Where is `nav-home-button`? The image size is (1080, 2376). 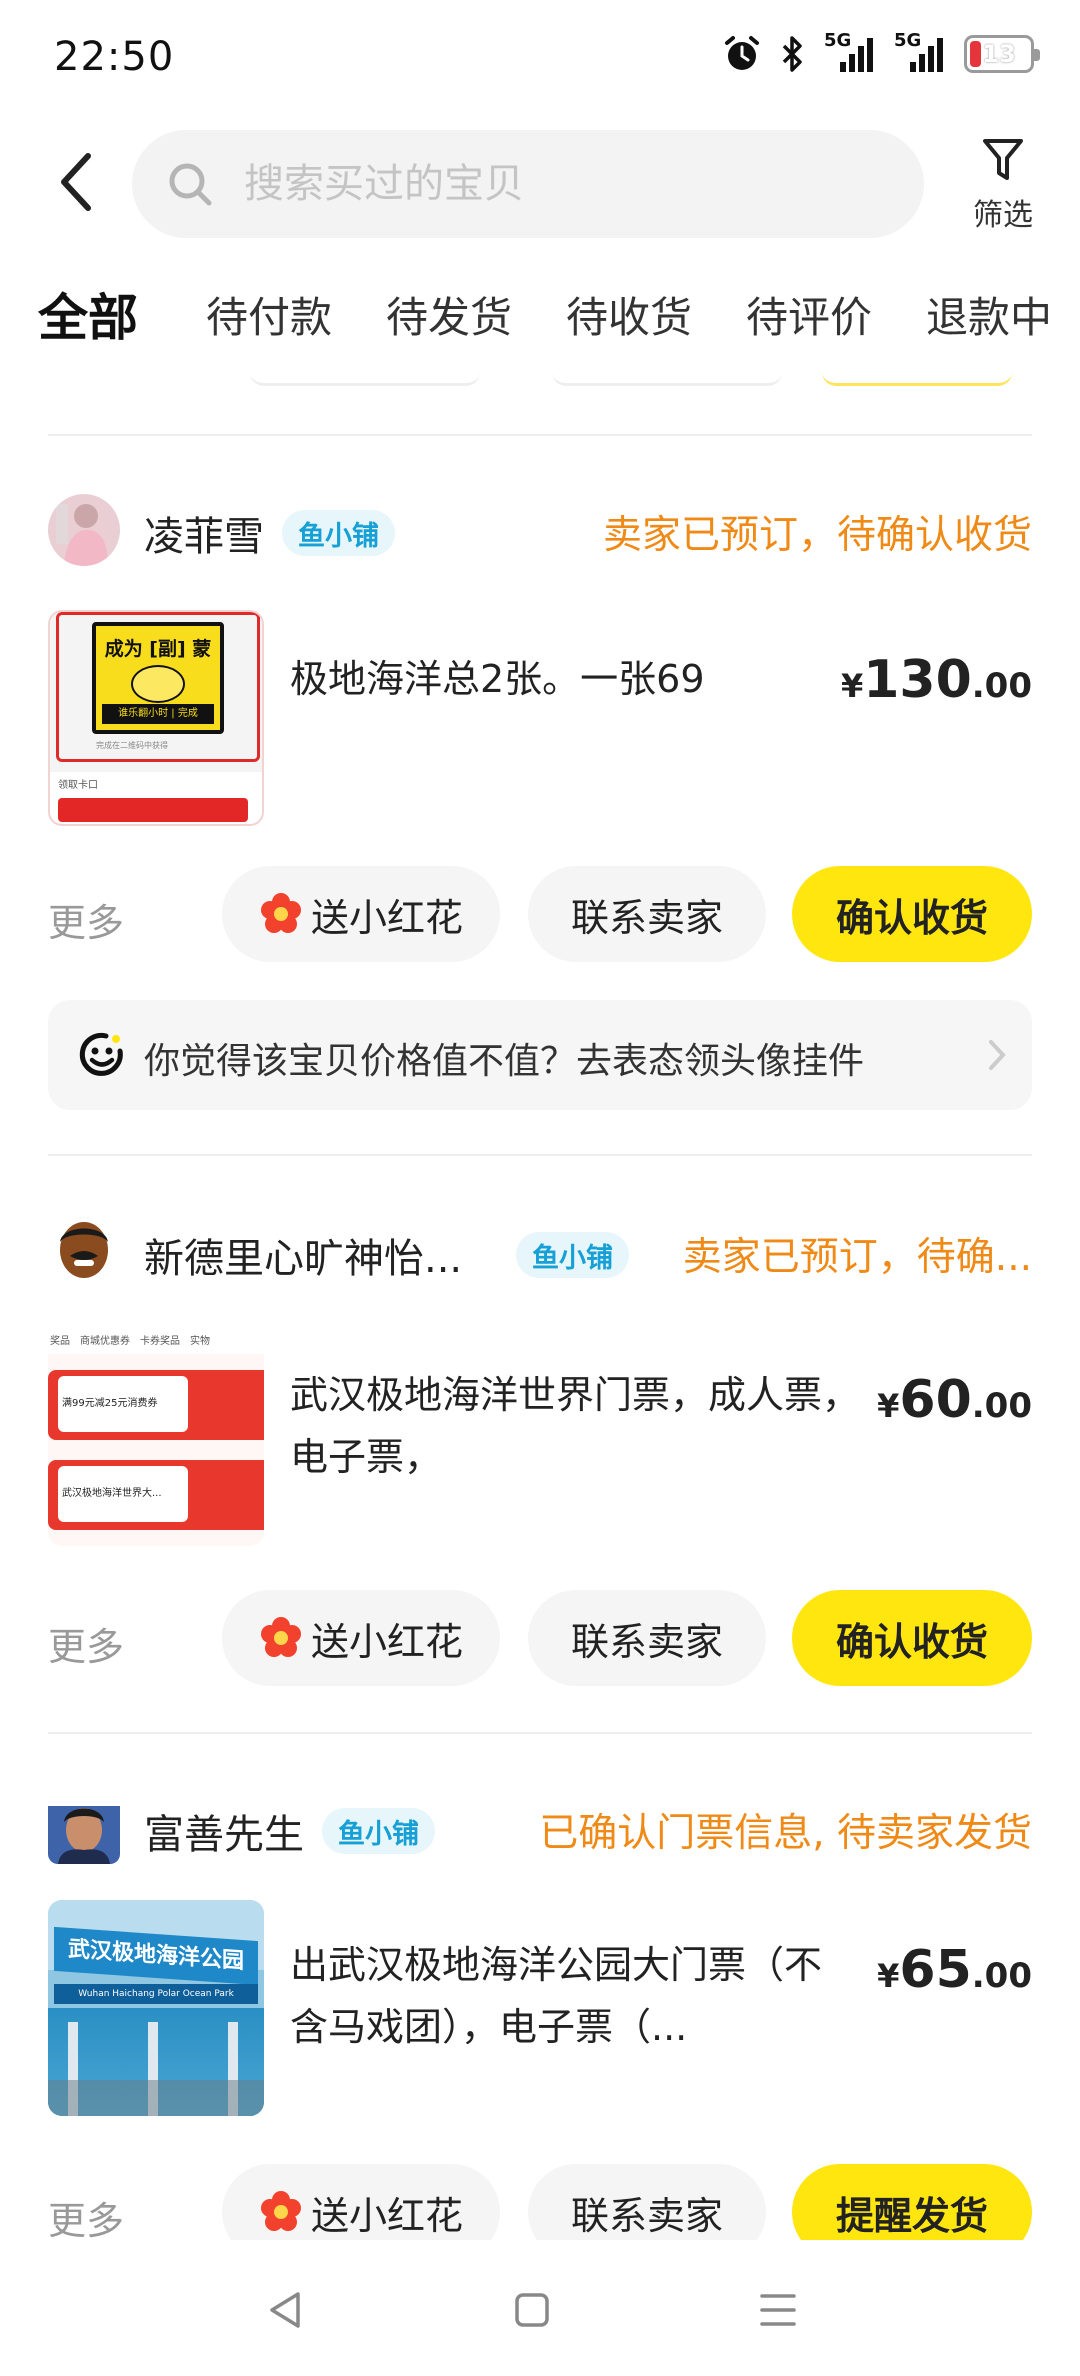
nav-home-button is located at coordinates (532, 2310).